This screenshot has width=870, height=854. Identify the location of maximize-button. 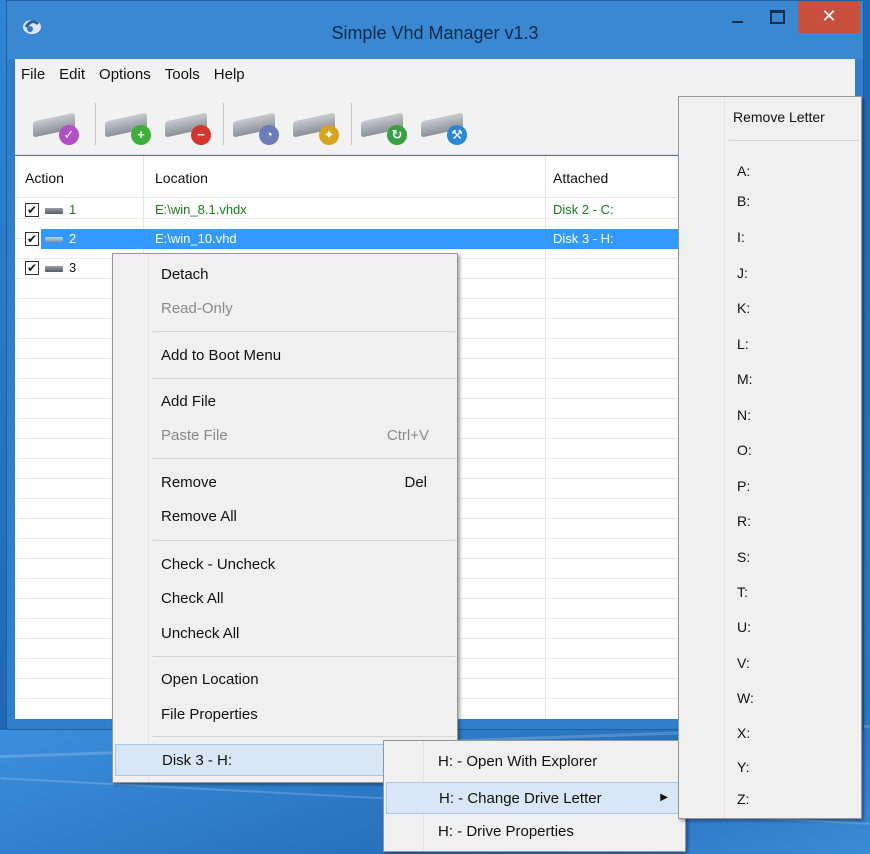
(776, 18).